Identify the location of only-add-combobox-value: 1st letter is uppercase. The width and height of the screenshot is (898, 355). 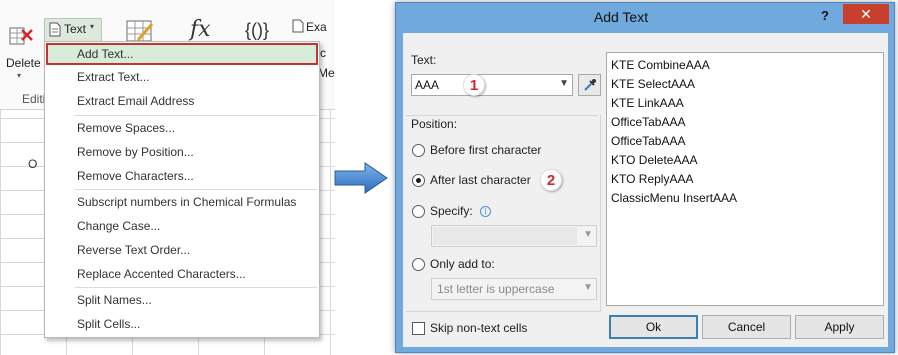
(496, 289).